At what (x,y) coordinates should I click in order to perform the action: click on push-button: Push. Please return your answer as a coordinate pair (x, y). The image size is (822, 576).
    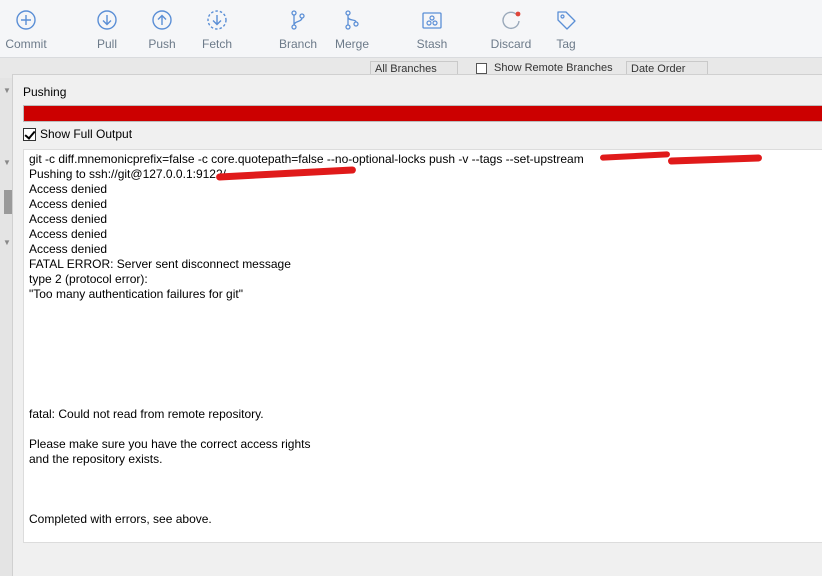
    Looking at the image, I should click on (162, 29).